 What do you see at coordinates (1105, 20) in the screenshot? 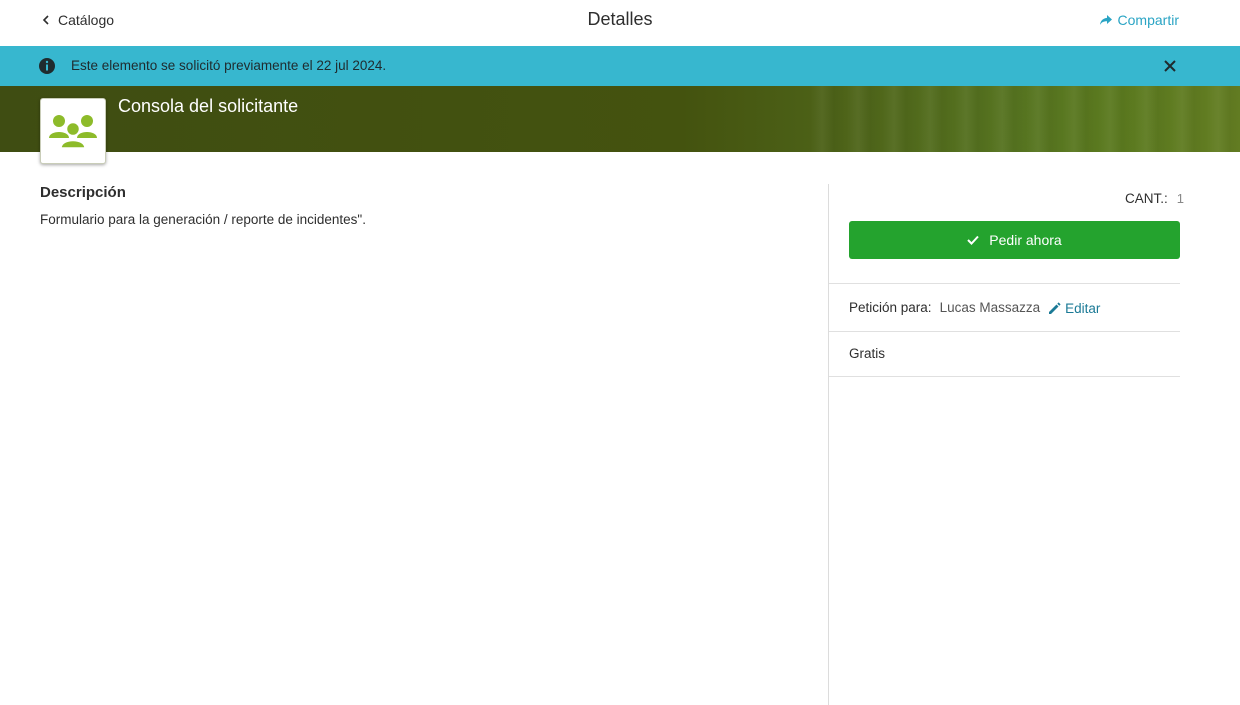
I see `share-arrow-icon` at bounding box center [1105, 20].